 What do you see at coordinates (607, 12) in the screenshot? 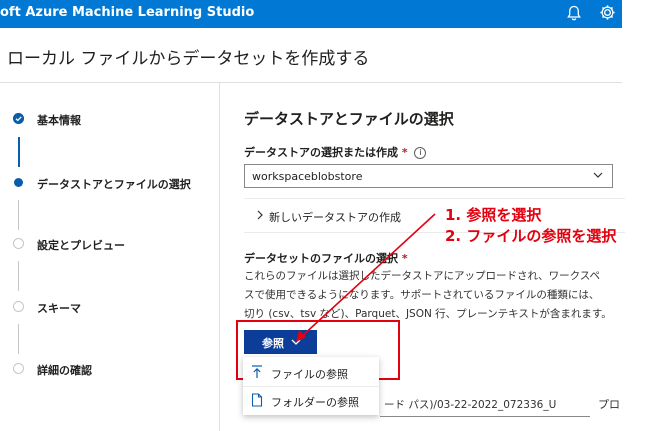
I see `gear-icon` at bounding box center [607, 12].